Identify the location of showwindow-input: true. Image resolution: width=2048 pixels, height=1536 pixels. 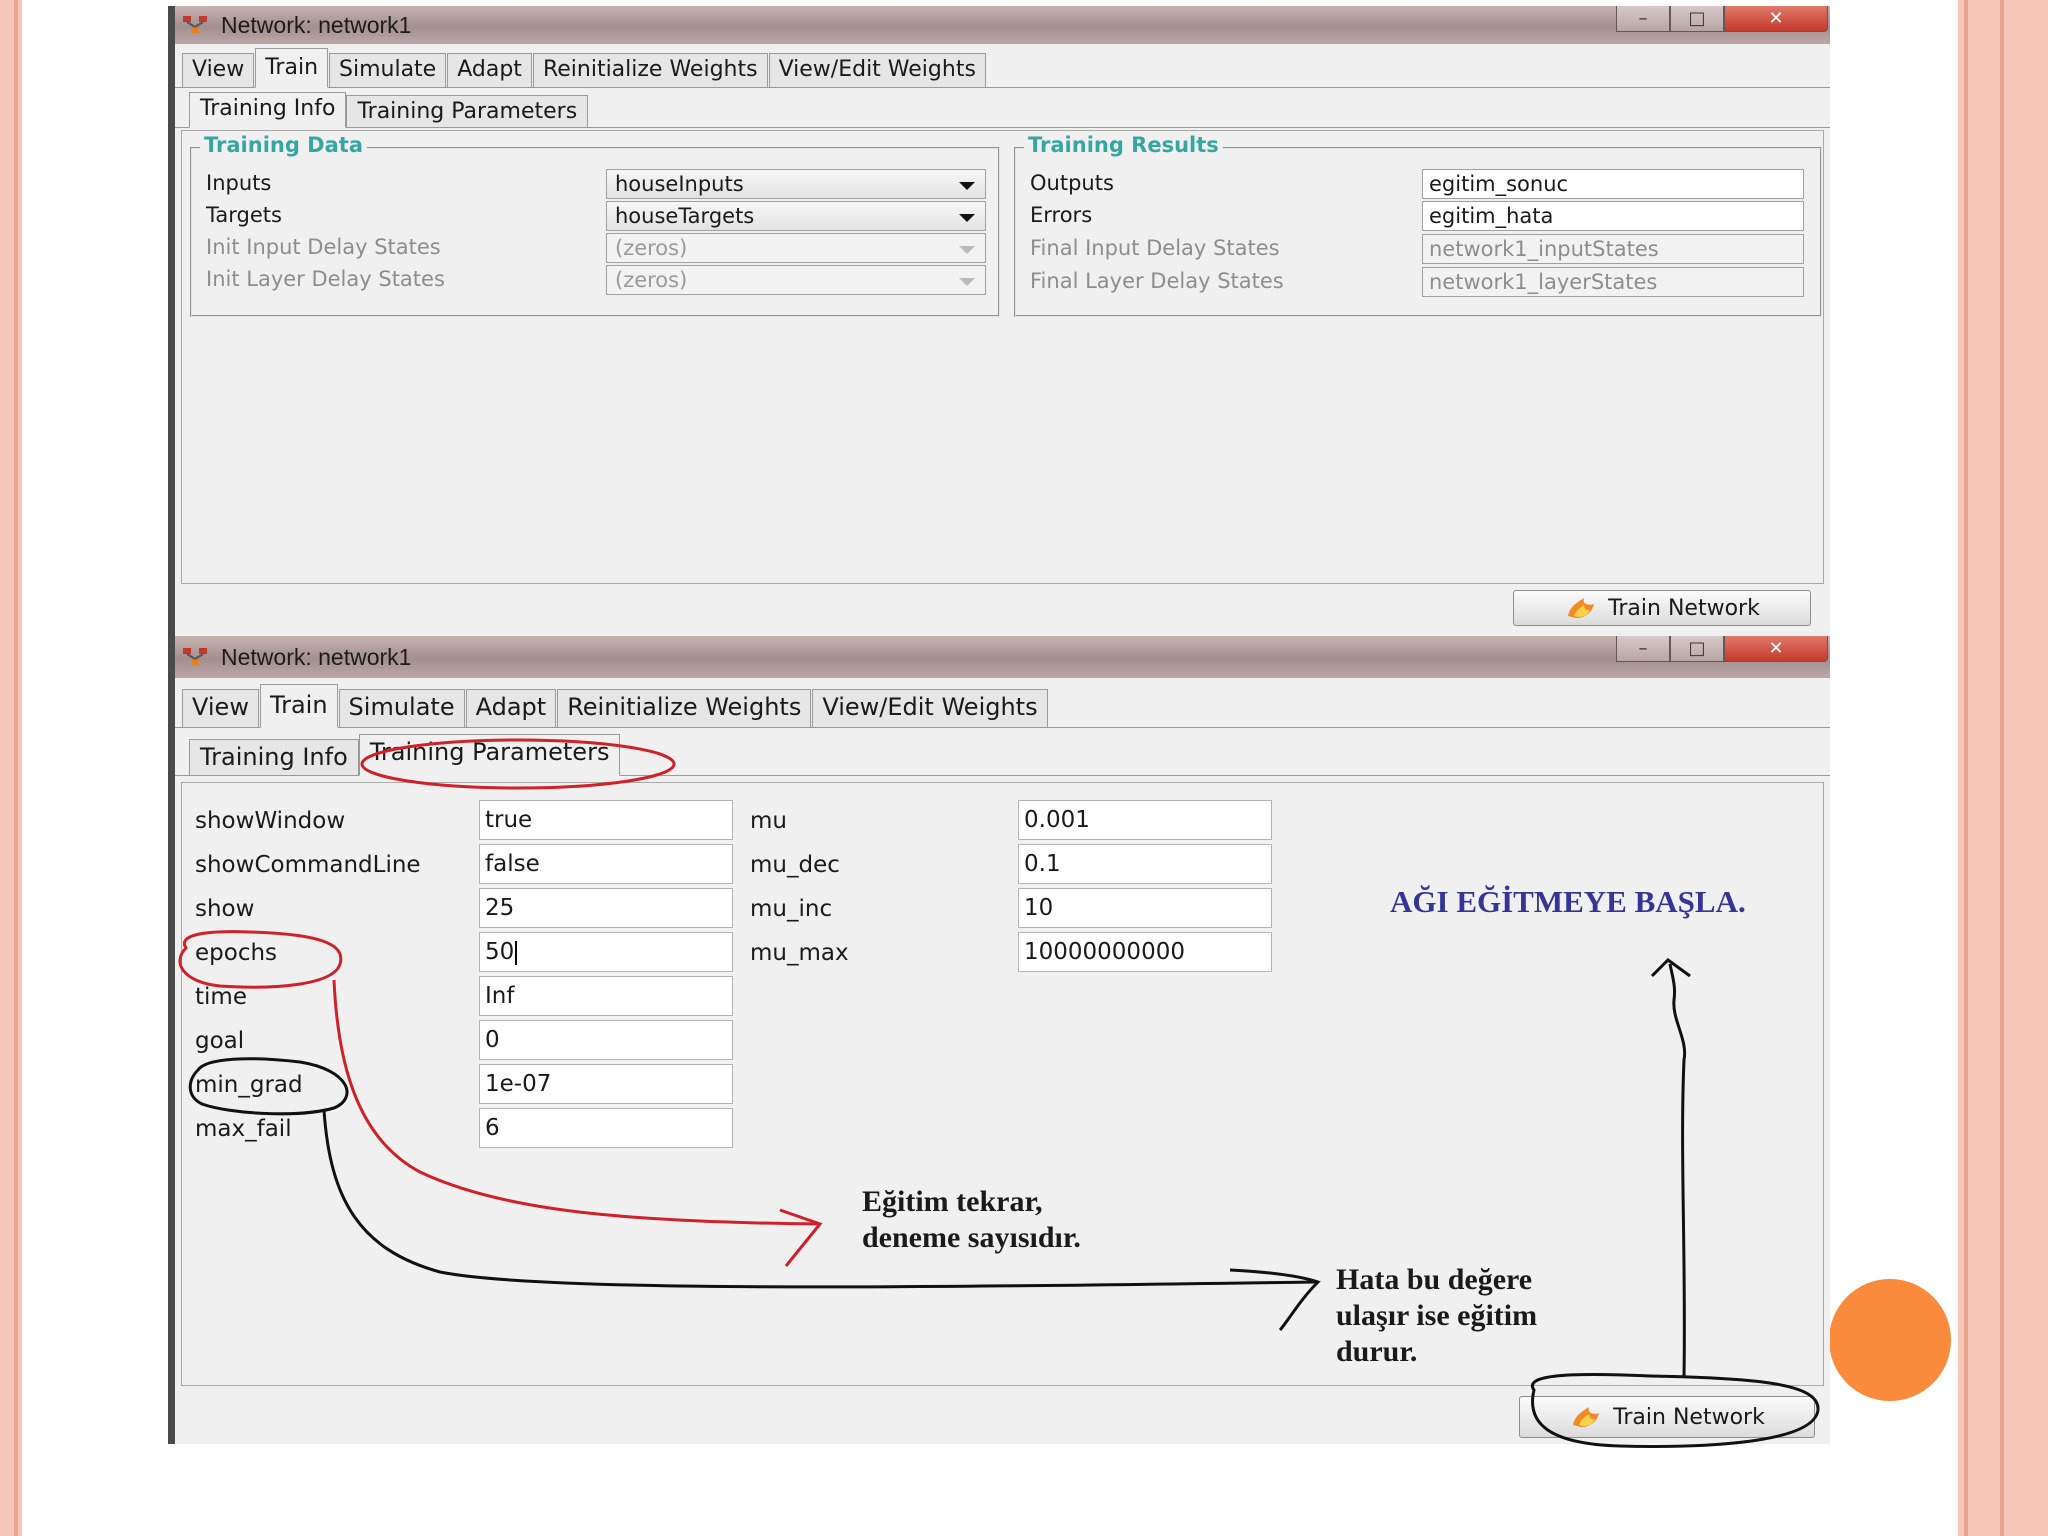
(606, 820).